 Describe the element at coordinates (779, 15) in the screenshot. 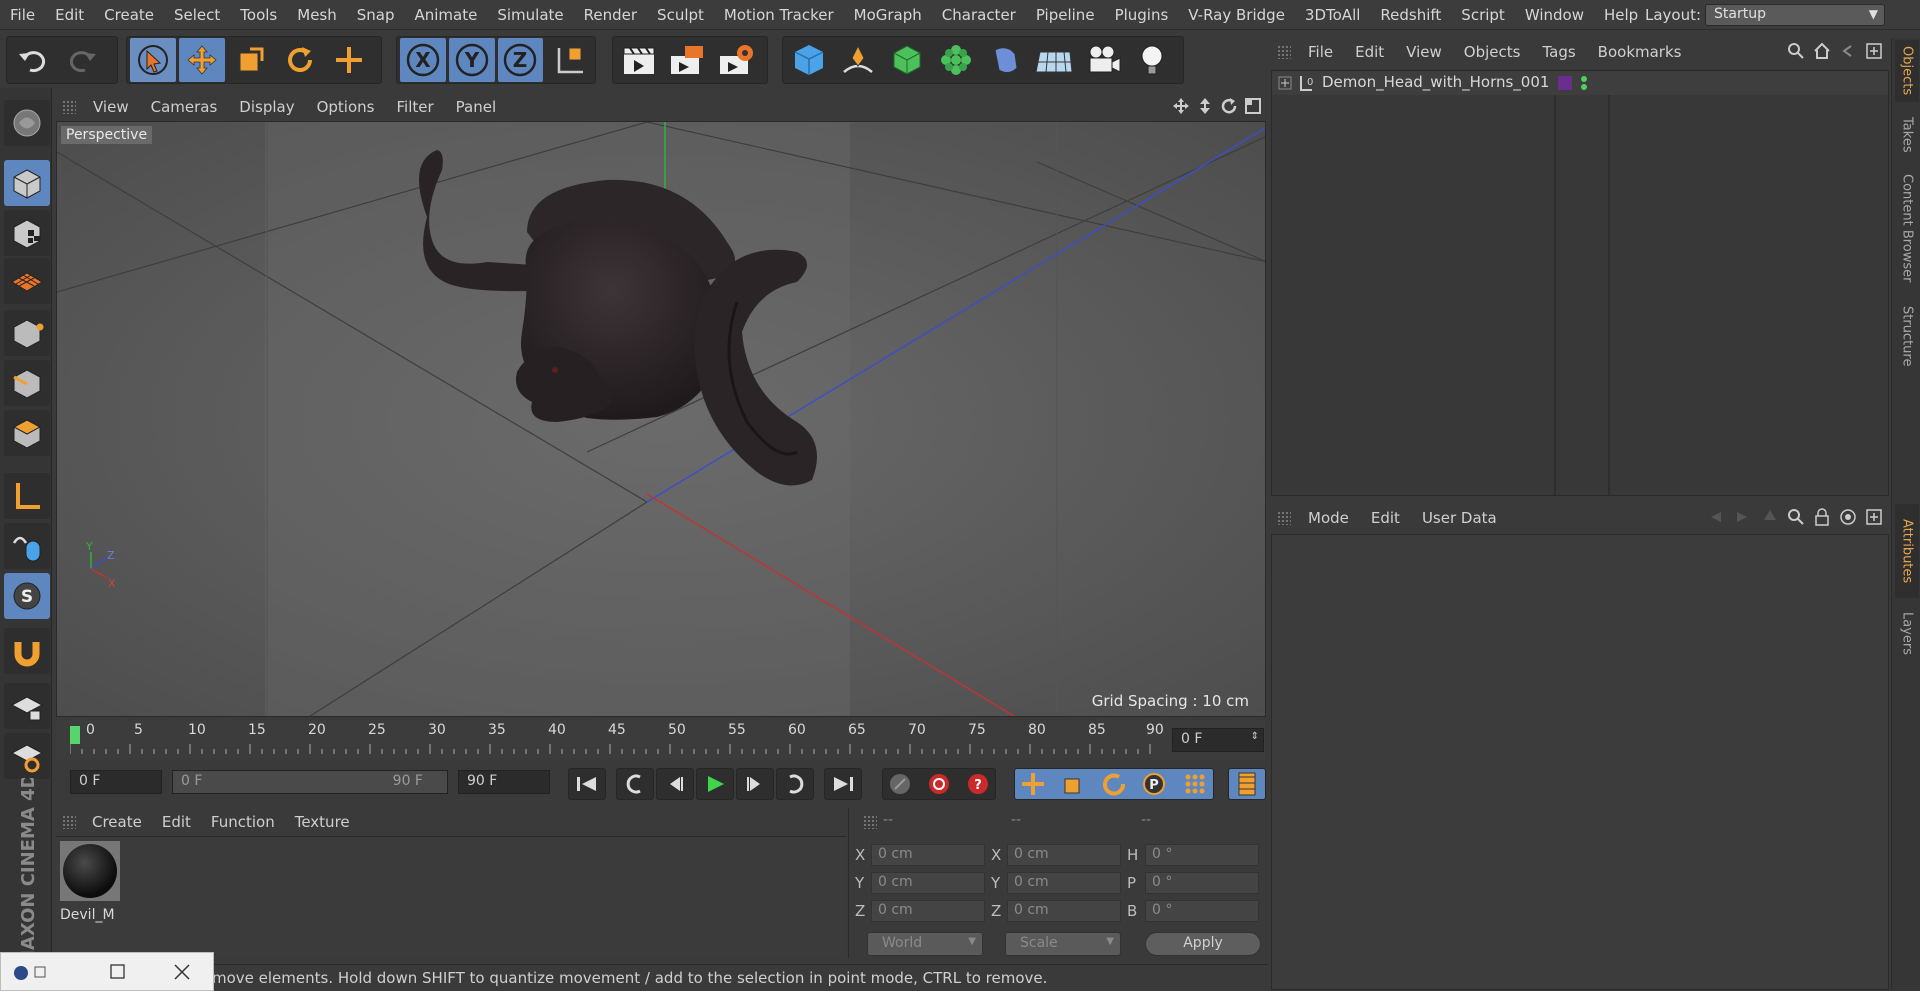

I see `menu-motion-tracker: Motion Tracker` at that location.